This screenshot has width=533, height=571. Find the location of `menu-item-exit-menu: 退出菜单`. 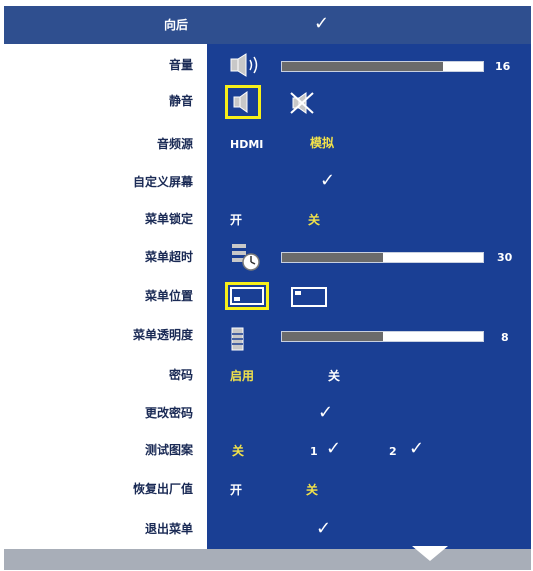

menu-item-exit-menu: 退出菜单 is located at coordinates (169, 529).